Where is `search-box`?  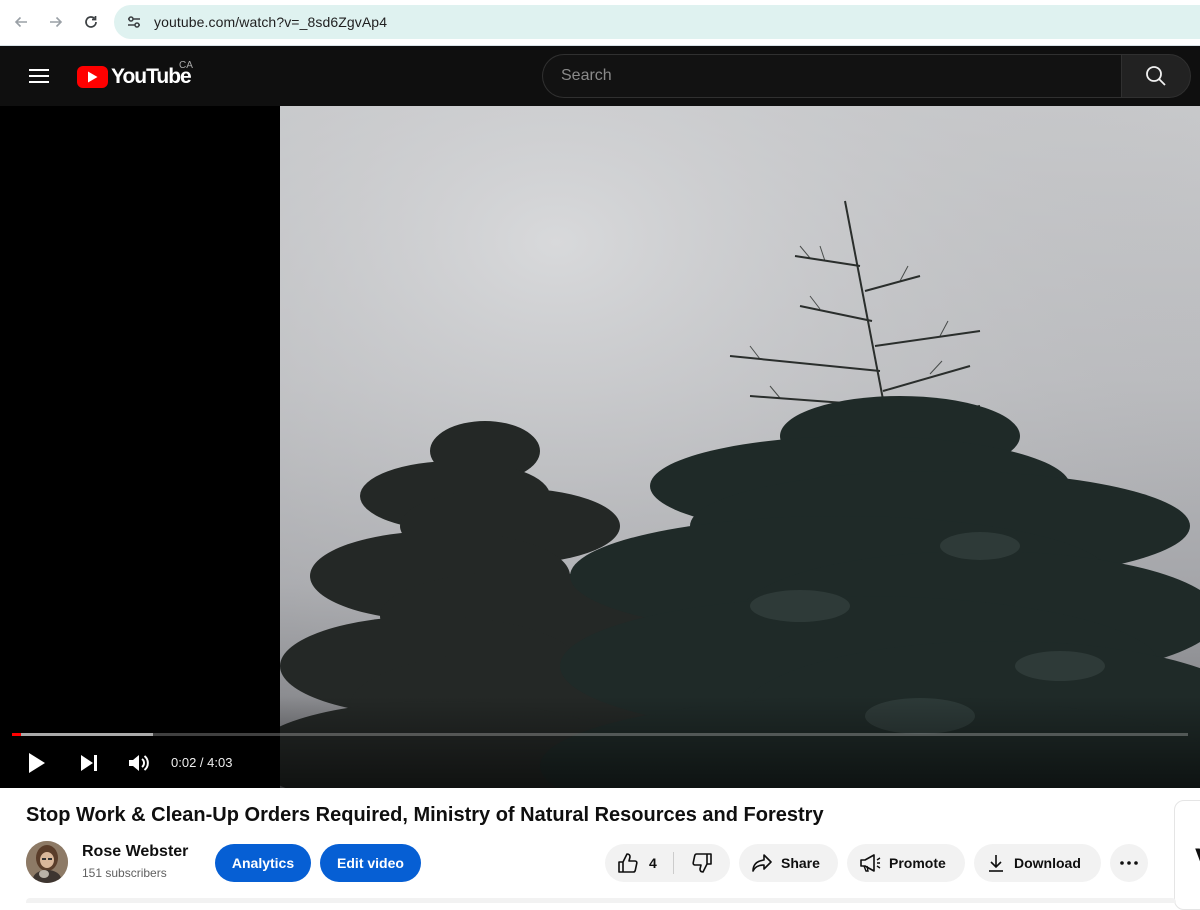
search-box is located at coordinates (832, 76).